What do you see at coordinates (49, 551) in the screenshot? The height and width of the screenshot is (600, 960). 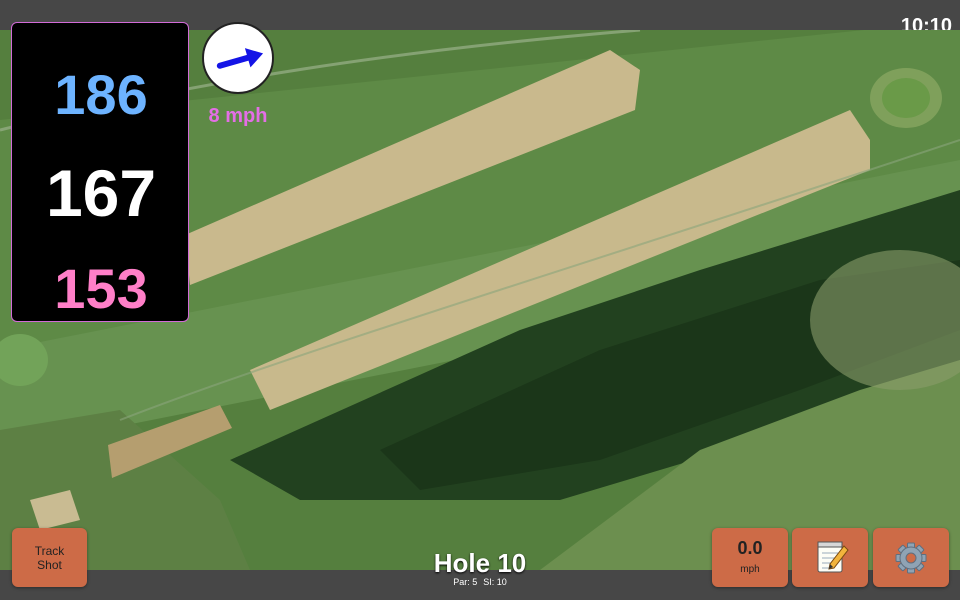 I see `track-shot-label-line1: Track` at bounding box center [49, 551].